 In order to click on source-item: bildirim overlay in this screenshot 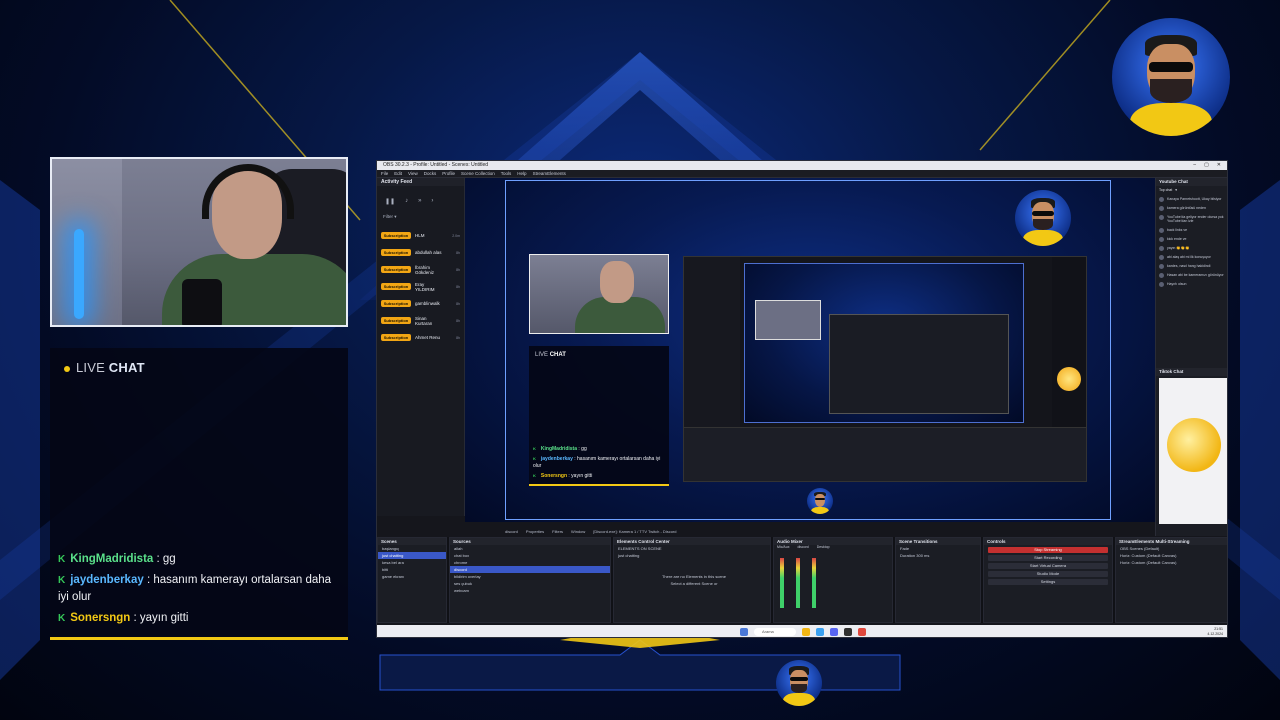, I will do `click(530, 576)`.